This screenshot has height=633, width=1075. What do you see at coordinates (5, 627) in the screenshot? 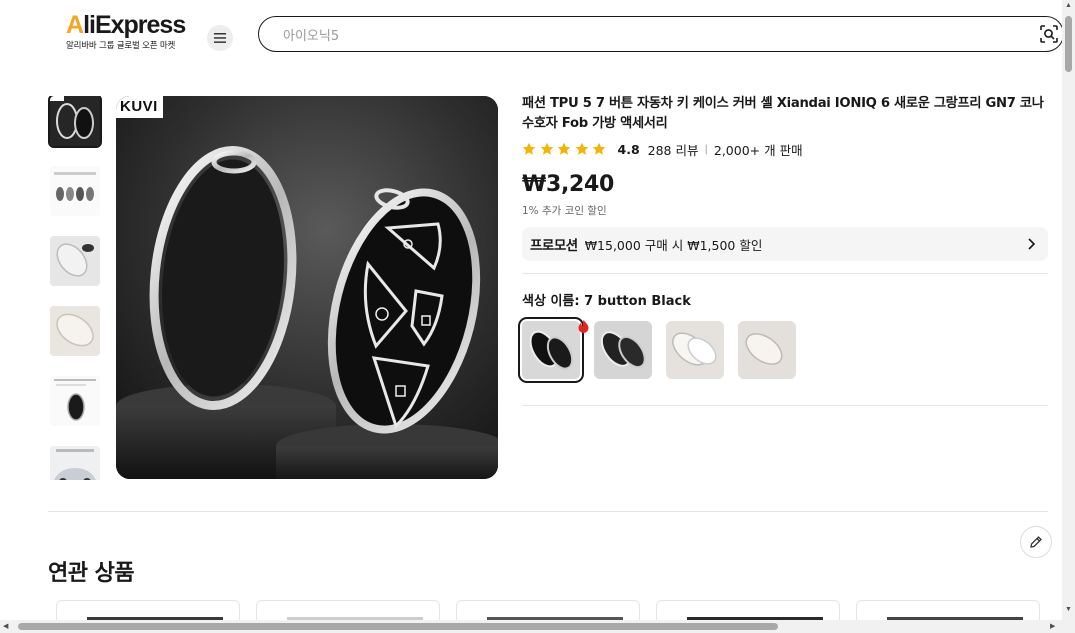
I see `scroll-left-arrow-icon: ◀` at bounding box center [5, 627].